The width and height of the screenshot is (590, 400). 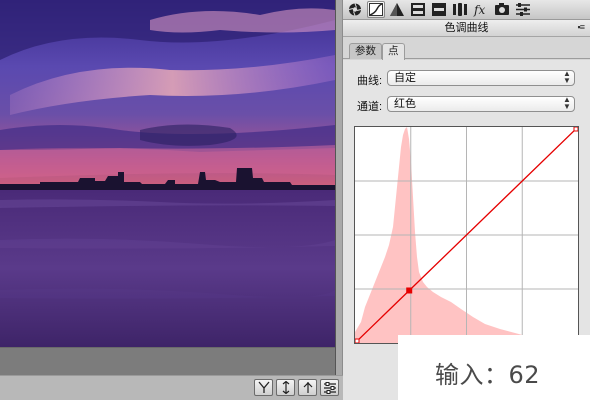 What do you see at coordinates (376, 9) in the screenshot?
I see `tone-curve-icon` at bounding box center [376, 9].